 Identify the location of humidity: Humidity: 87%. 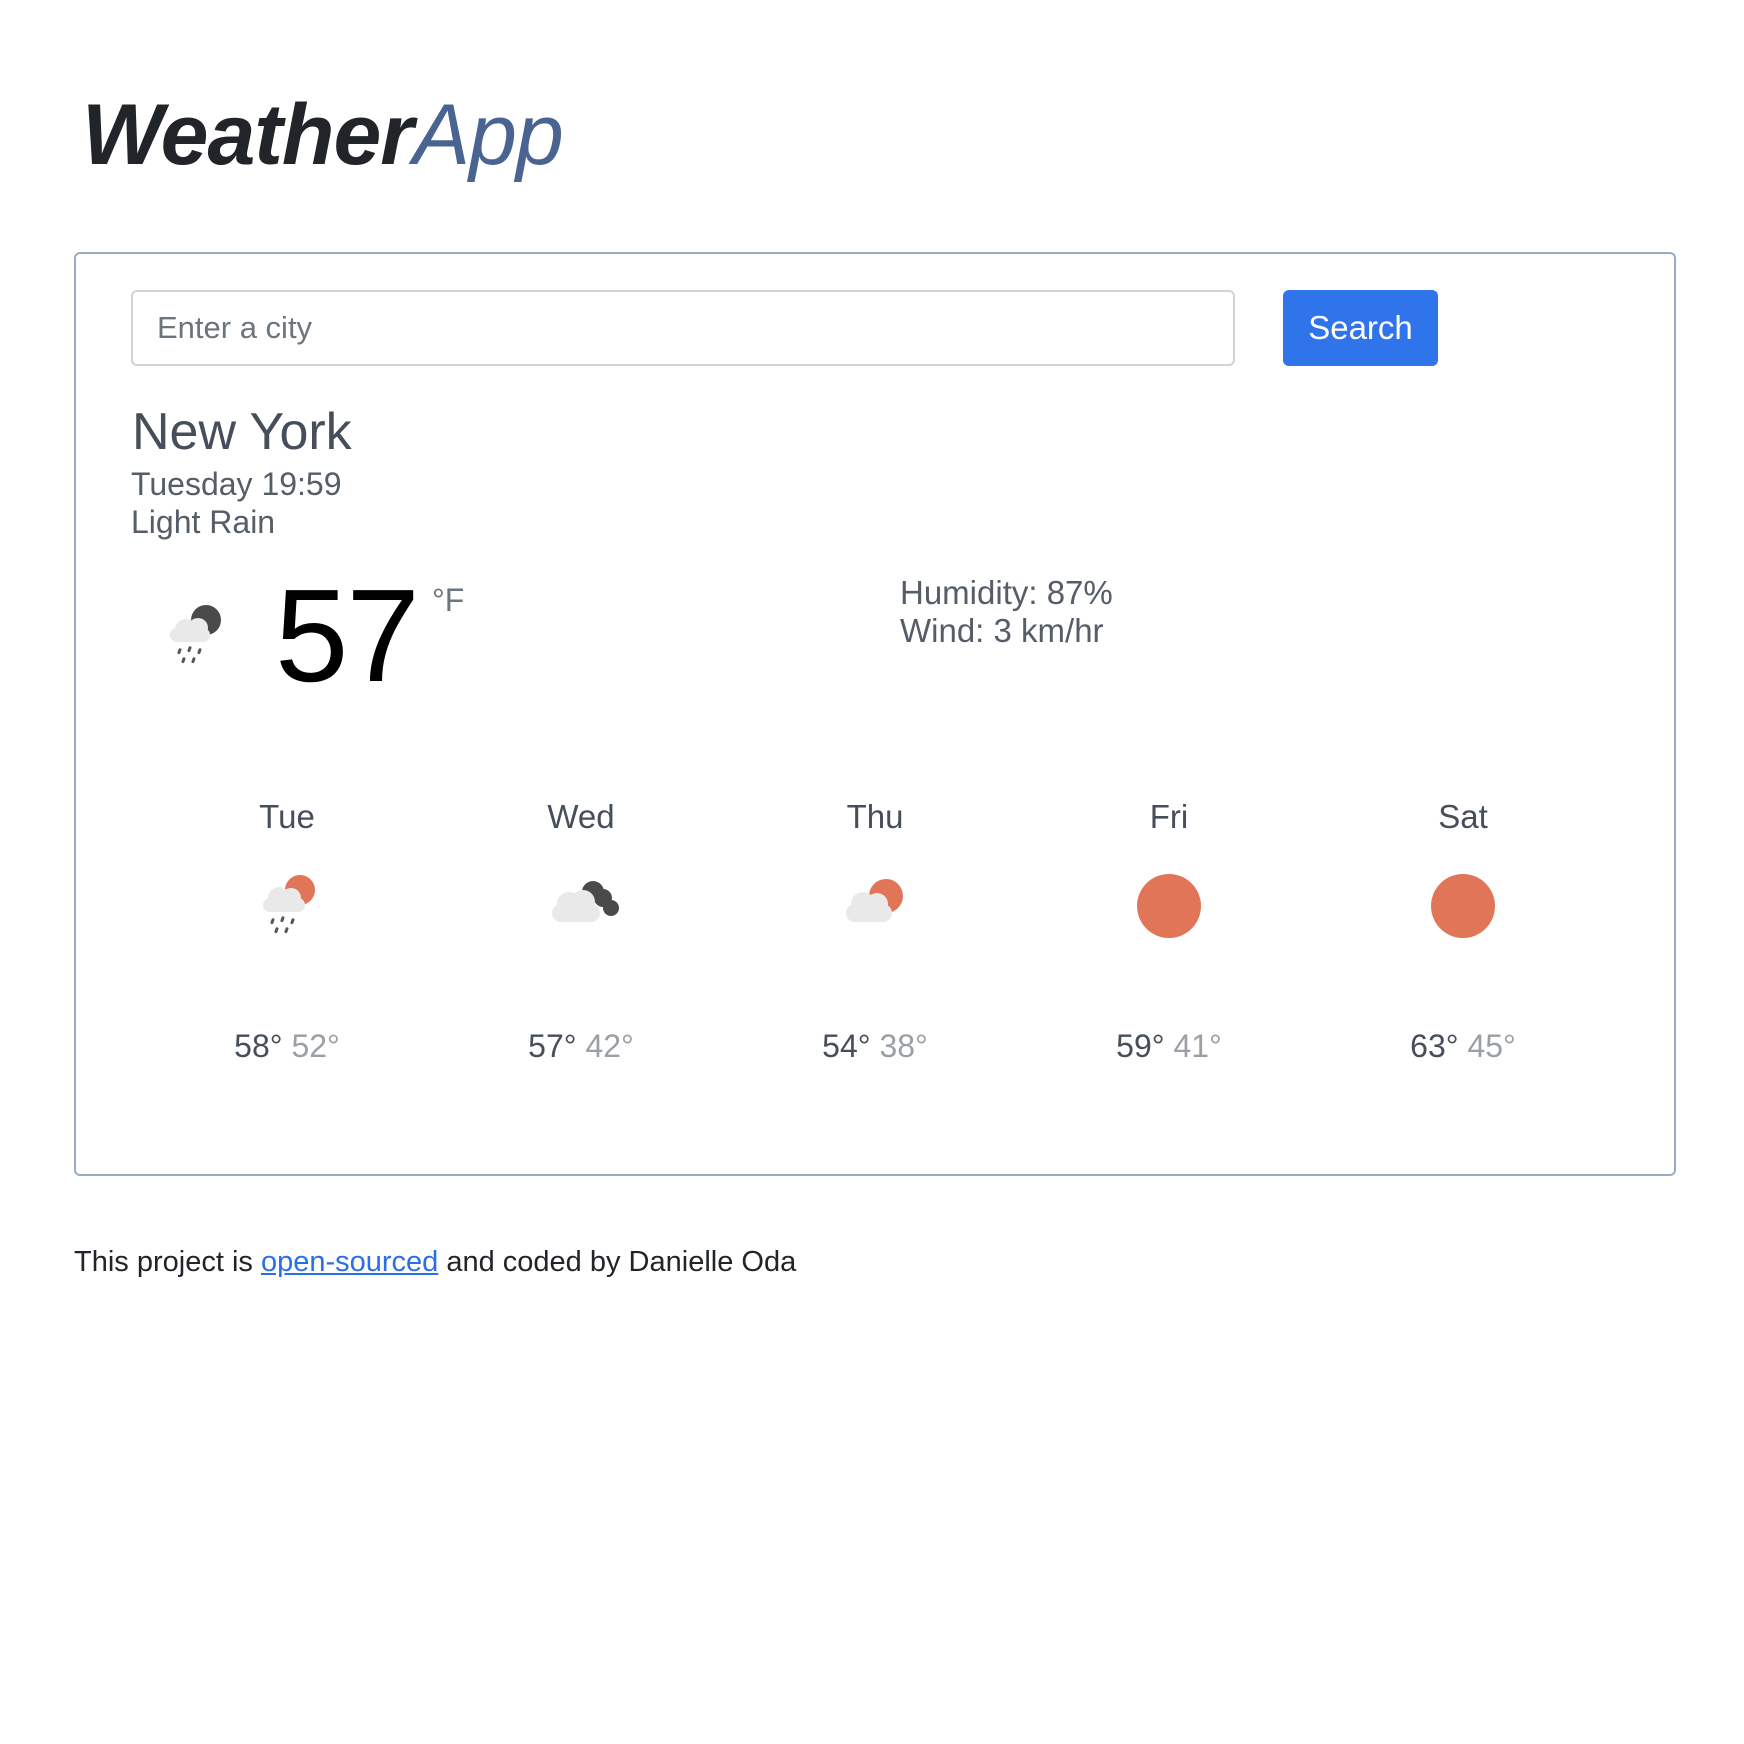
(1006, 592).